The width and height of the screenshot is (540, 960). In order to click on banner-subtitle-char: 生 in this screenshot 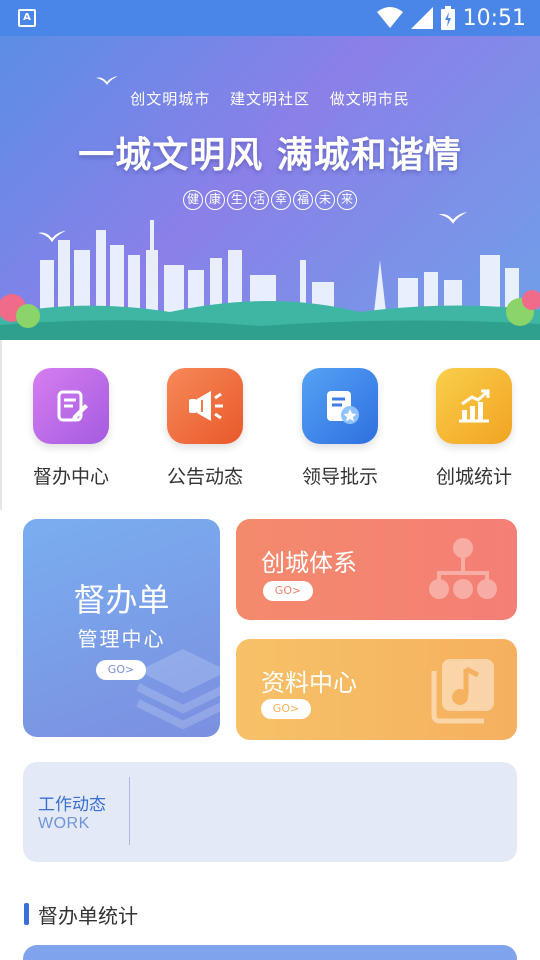, I will do `click(237, 200)`.